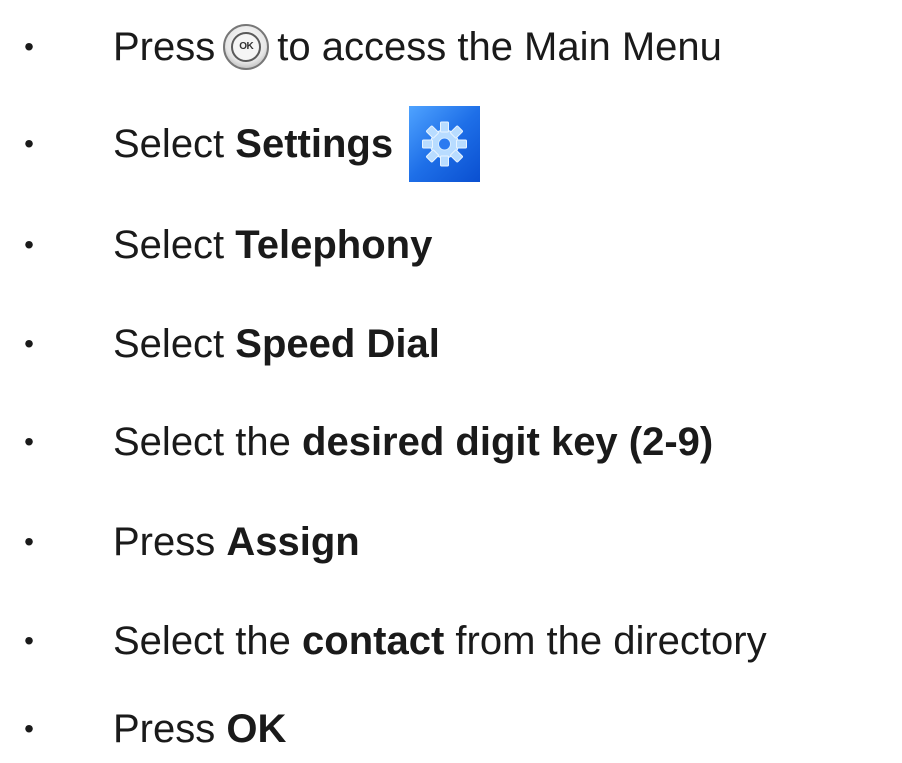  Describe the element at coordinates (451, 729) in the screenshot. I see `step-8: • Press OK` at that location.